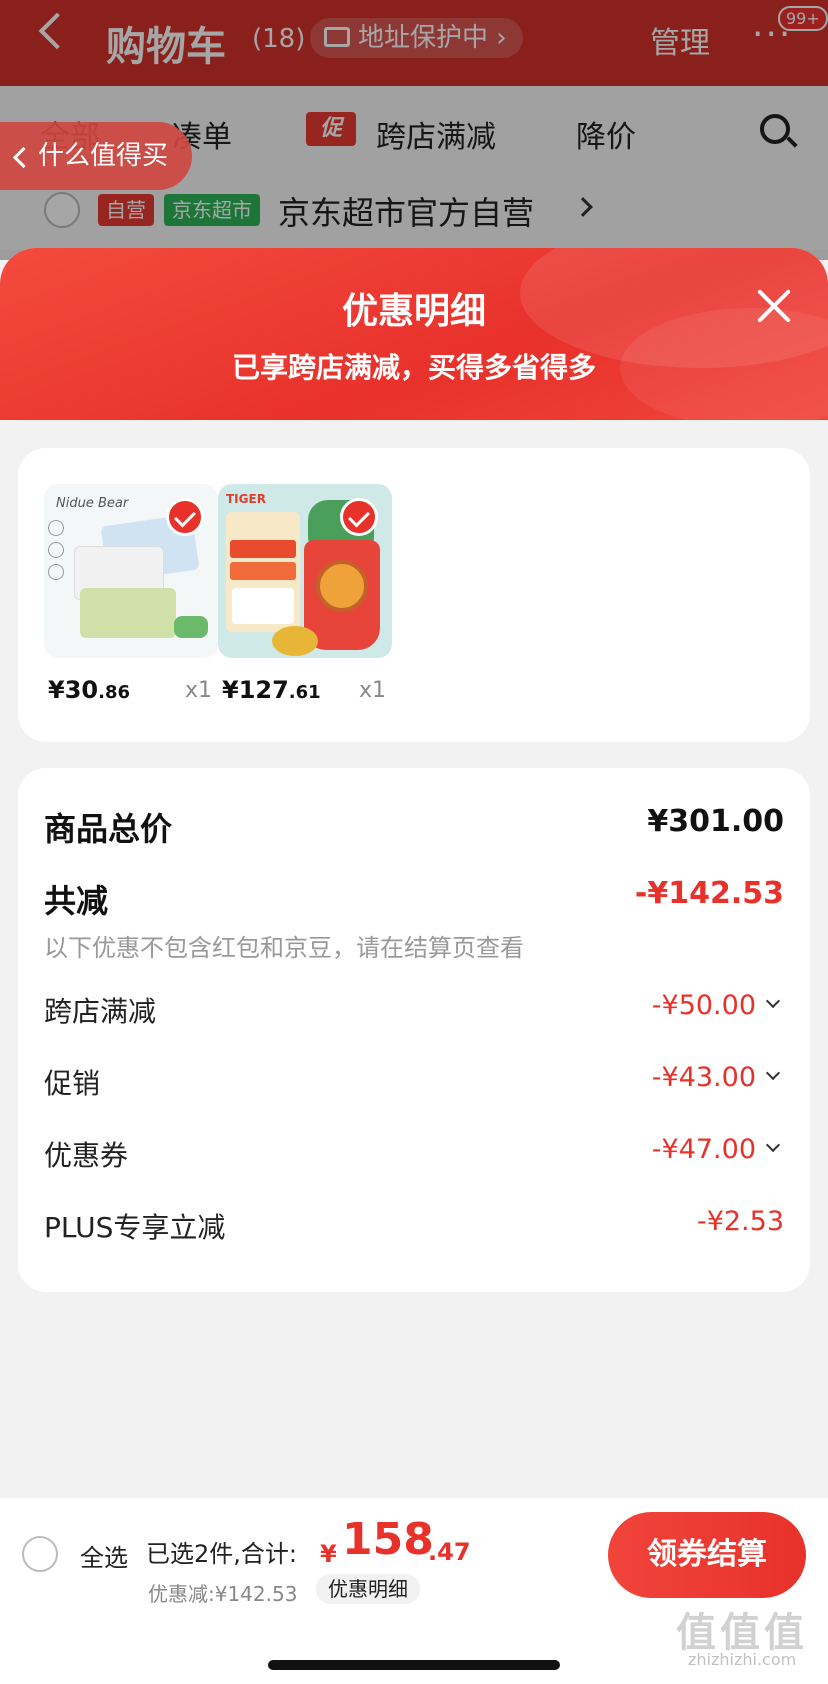  What do you see at coordinates (703, 1149) in the screenshot?
I see `discount-item-value: -¥47.00` at bounding box center [703, 1149].